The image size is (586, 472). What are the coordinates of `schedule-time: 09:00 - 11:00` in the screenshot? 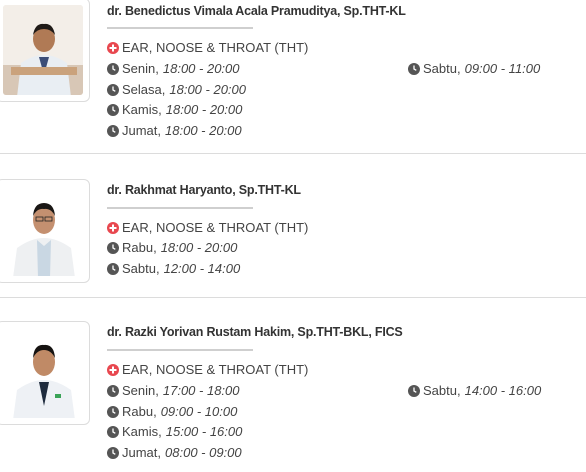 It's located at (502, 68).